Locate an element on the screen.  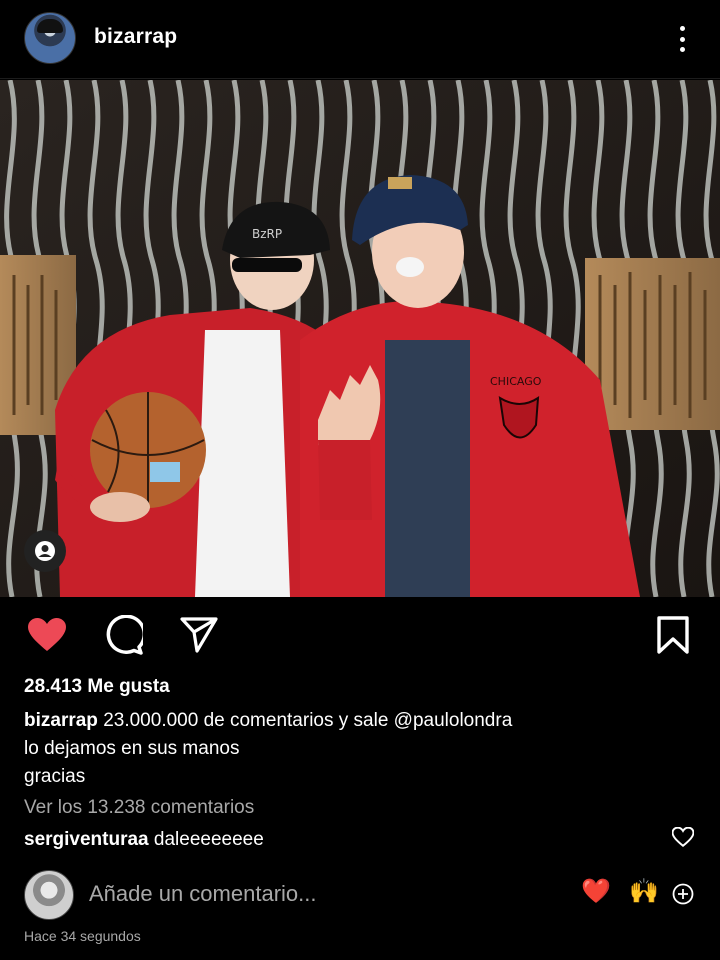
add-emoji-plus-icon is located at coordinates (683, 896).